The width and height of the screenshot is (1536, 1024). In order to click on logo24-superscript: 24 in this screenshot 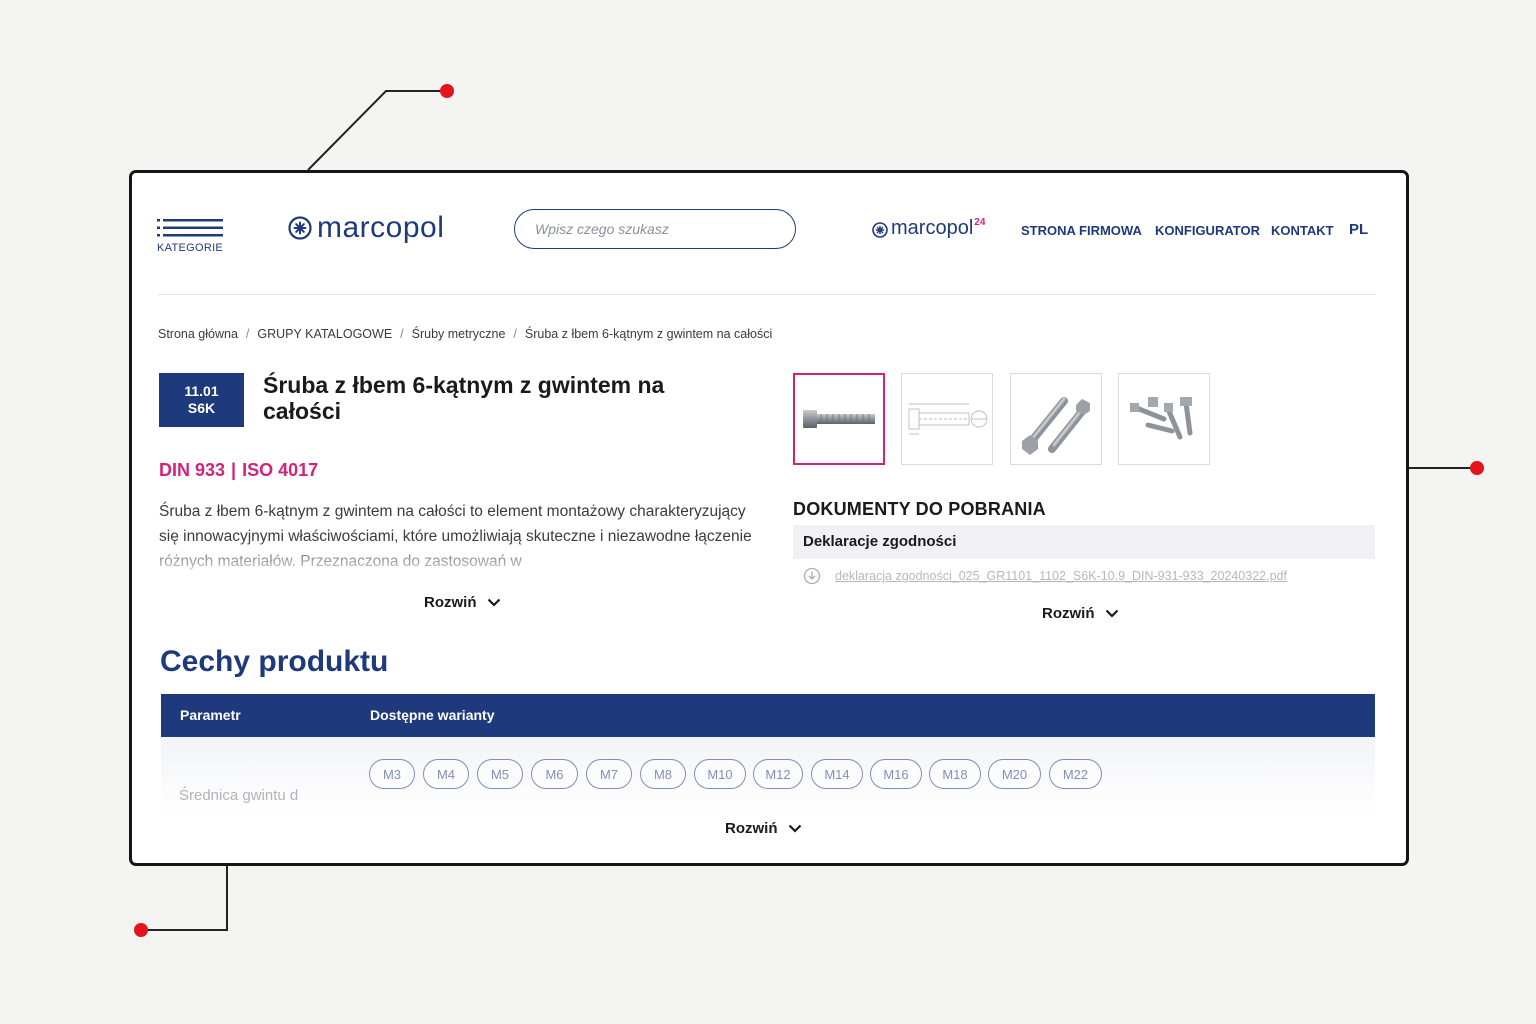, I will do `click(980, 222)`.